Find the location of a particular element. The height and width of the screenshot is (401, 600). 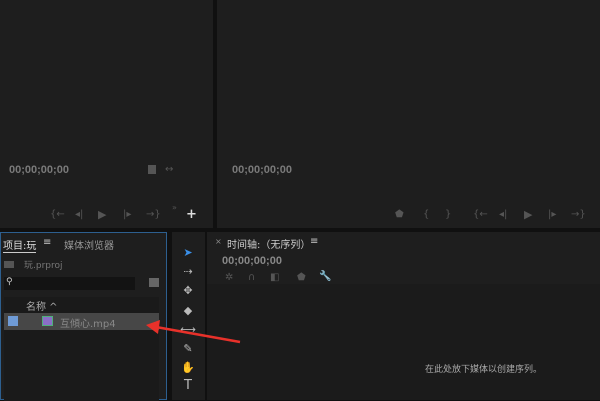

arrow-head is located at coordinates (153, 327).